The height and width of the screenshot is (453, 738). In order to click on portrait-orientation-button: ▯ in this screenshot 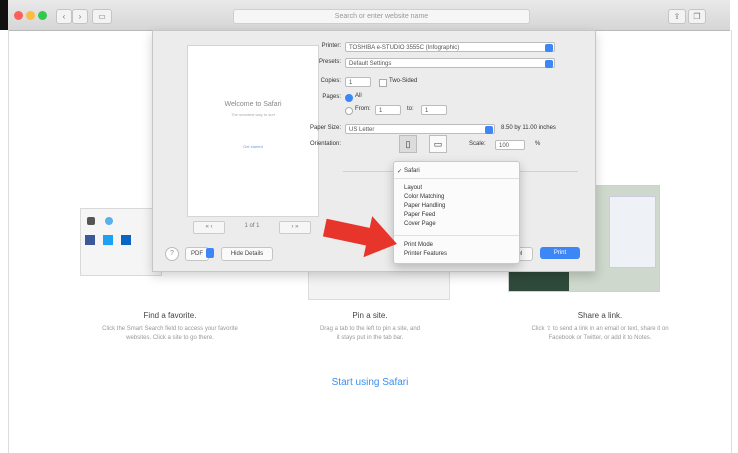, I will do `click(408, 144)`.